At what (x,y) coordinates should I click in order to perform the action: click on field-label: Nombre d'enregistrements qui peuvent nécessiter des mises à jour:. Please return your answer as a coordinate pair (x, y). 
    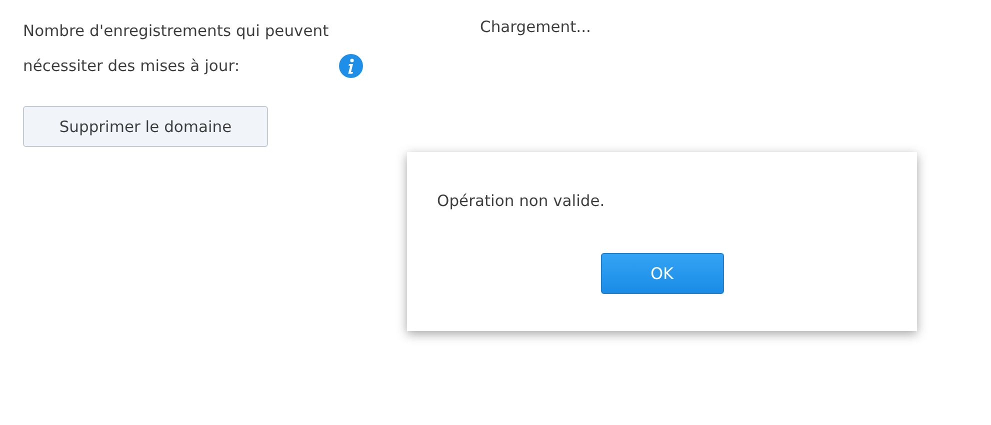
    Looking at the image, I should click on (176, 49).